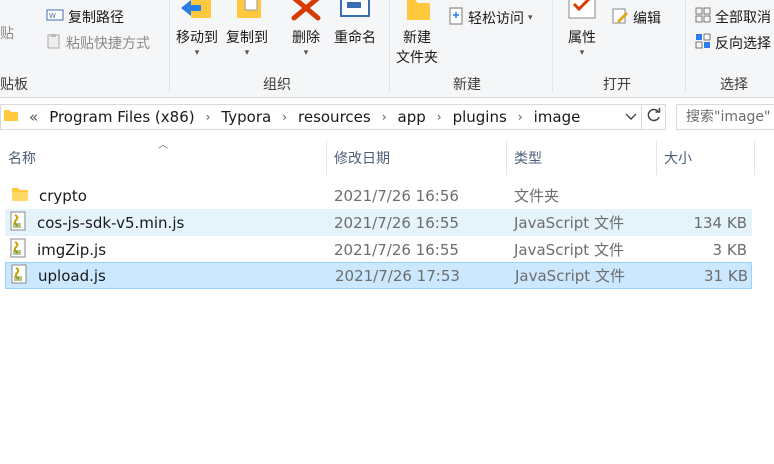 The height and width of the screenshot is (464, 774). Describe the element at coordinates (14, 85) in the screenshot. I see `clipboard-group-label: 剪贴板` at that location.